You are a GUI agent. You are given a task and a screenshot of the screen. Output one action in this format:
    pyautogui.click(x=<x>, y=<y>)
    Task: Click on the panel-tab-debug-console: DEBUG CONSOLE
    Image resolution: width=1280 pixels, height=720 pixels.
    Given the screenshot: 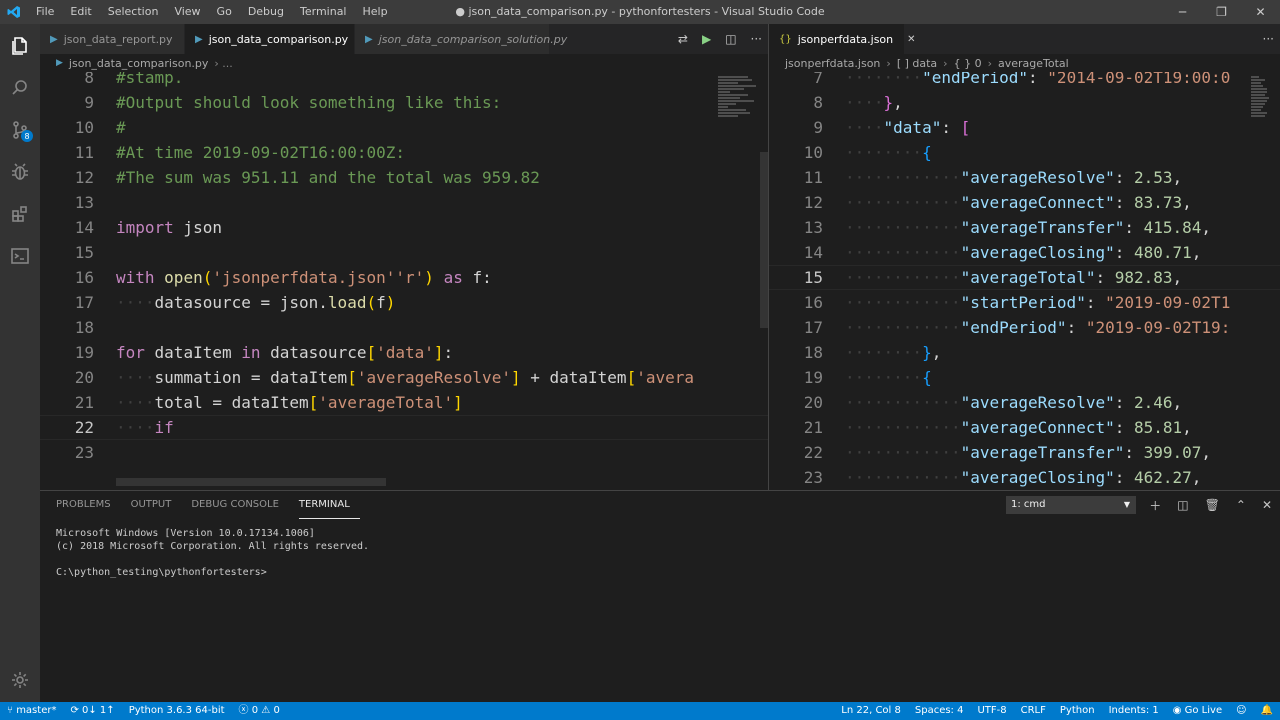 What is the action you would take?
    pyautogui.click(x=240, y=505)
    